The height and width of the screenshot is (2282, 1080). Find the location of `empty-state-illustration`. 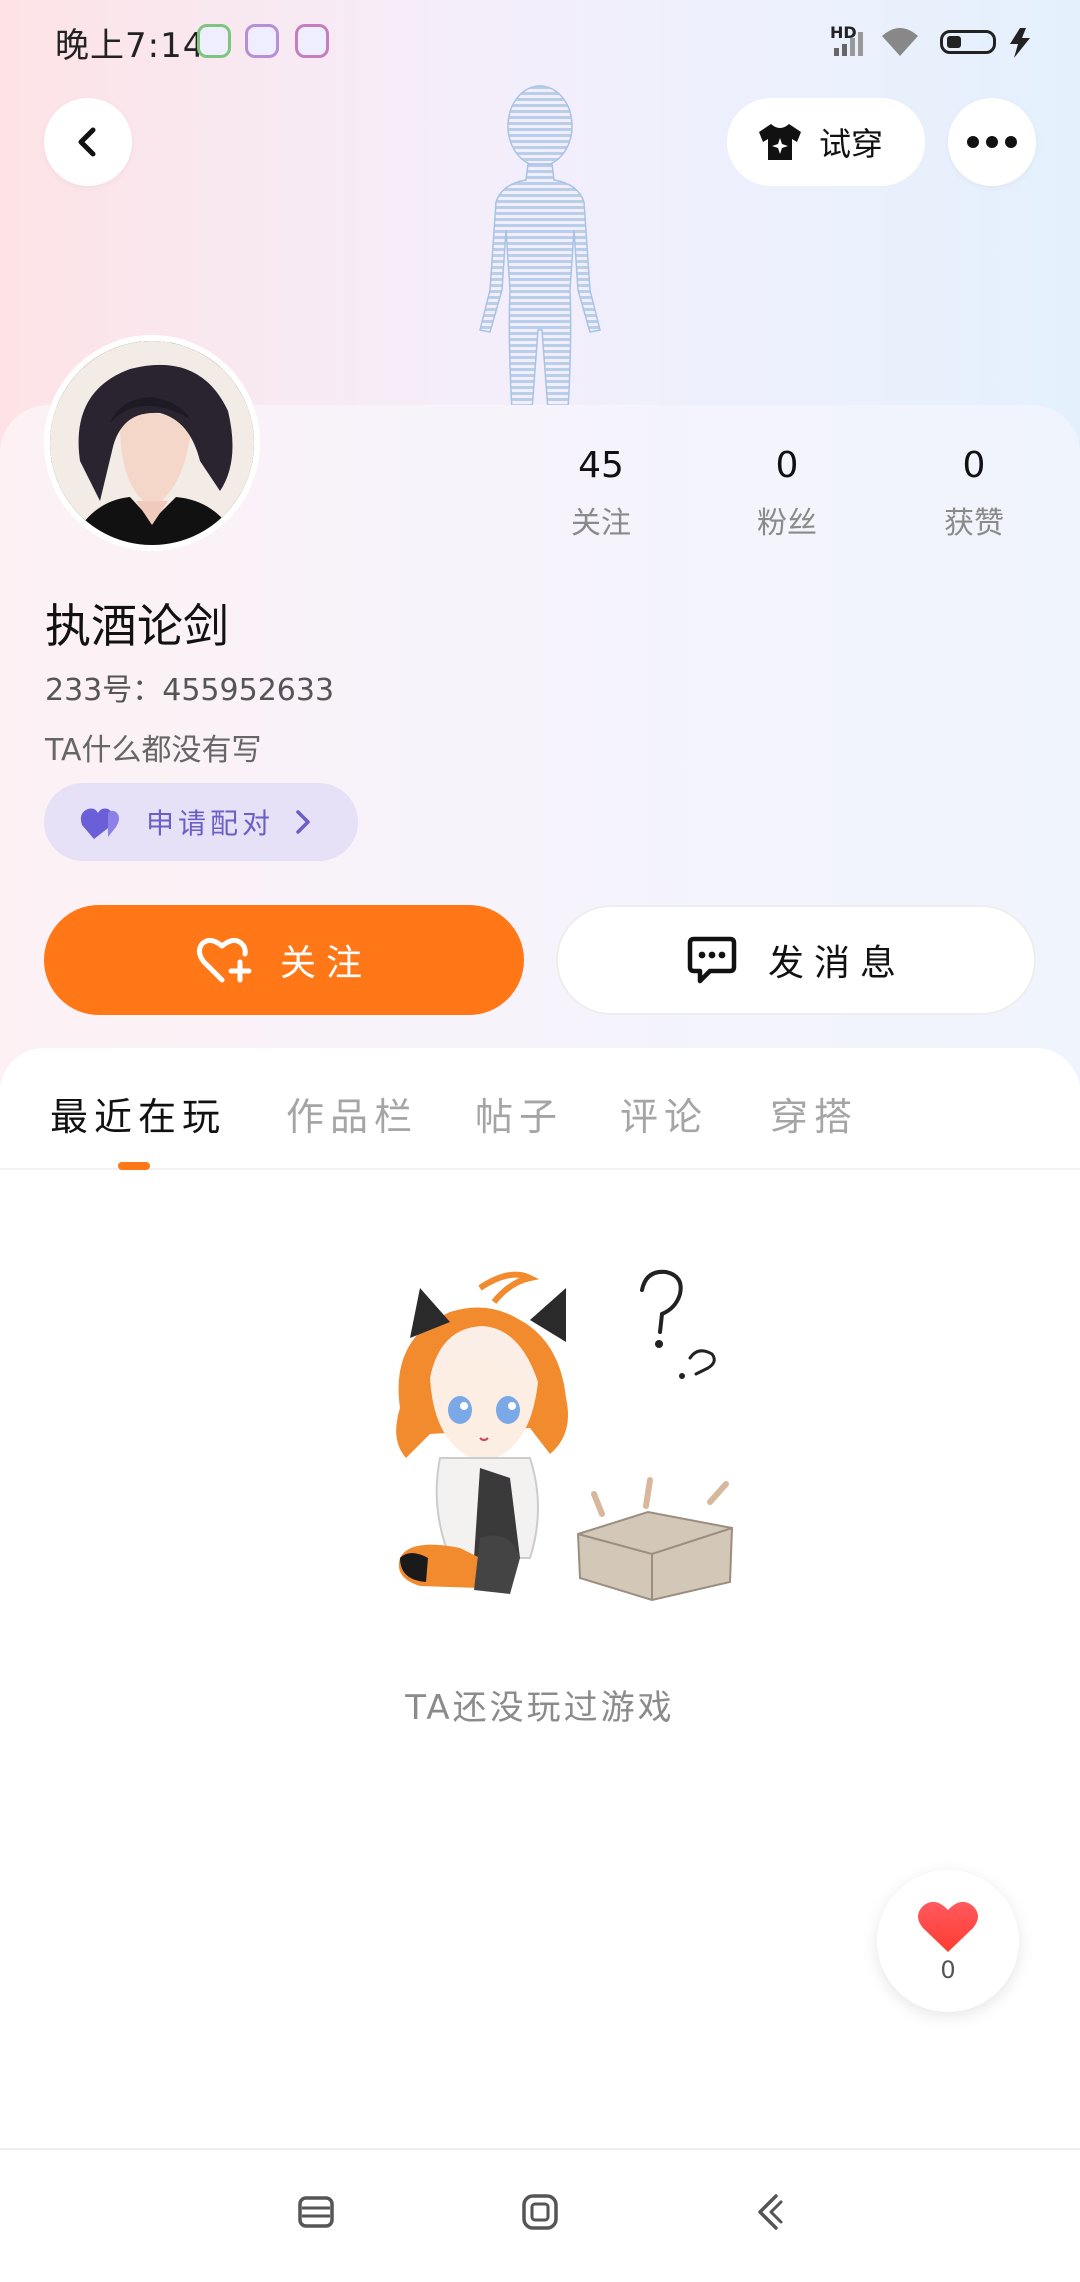

empty-state-illustration is located at coordinates (565, 1435).